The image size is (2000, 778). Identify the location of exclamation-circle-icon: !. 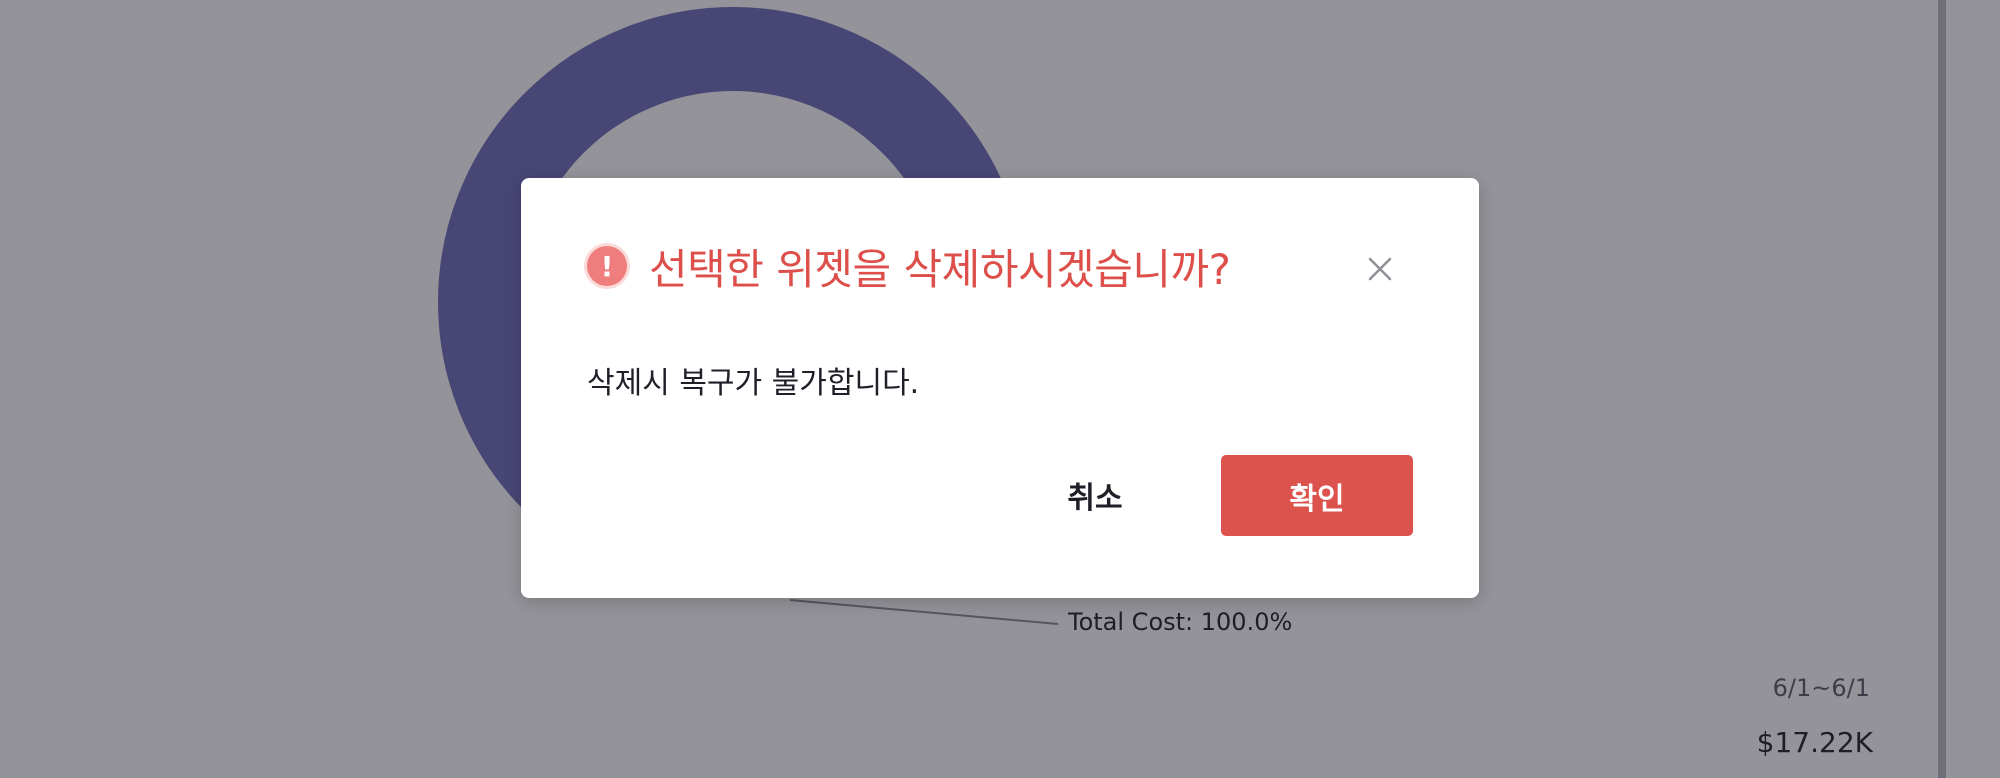
(607, 266).